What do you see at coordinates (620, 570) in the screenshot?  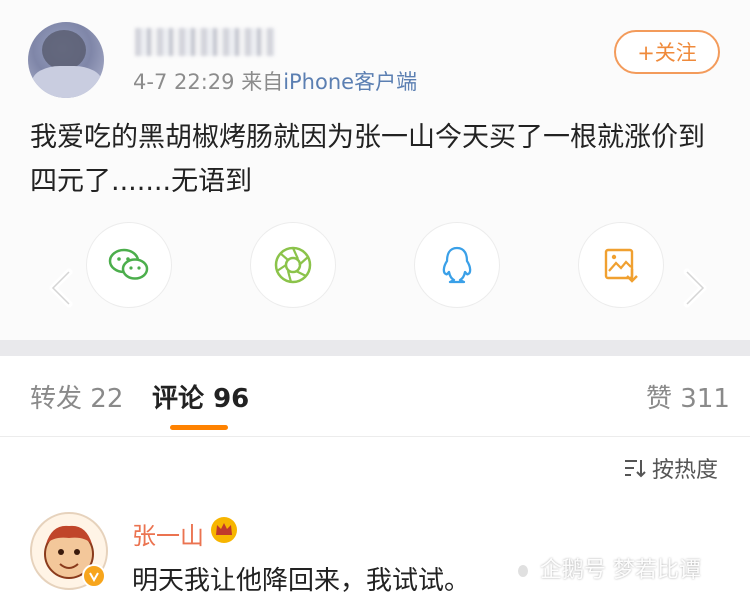 I see `watermark-text: 企鹅号 梦若比谭` at bounding box center [620, 570].